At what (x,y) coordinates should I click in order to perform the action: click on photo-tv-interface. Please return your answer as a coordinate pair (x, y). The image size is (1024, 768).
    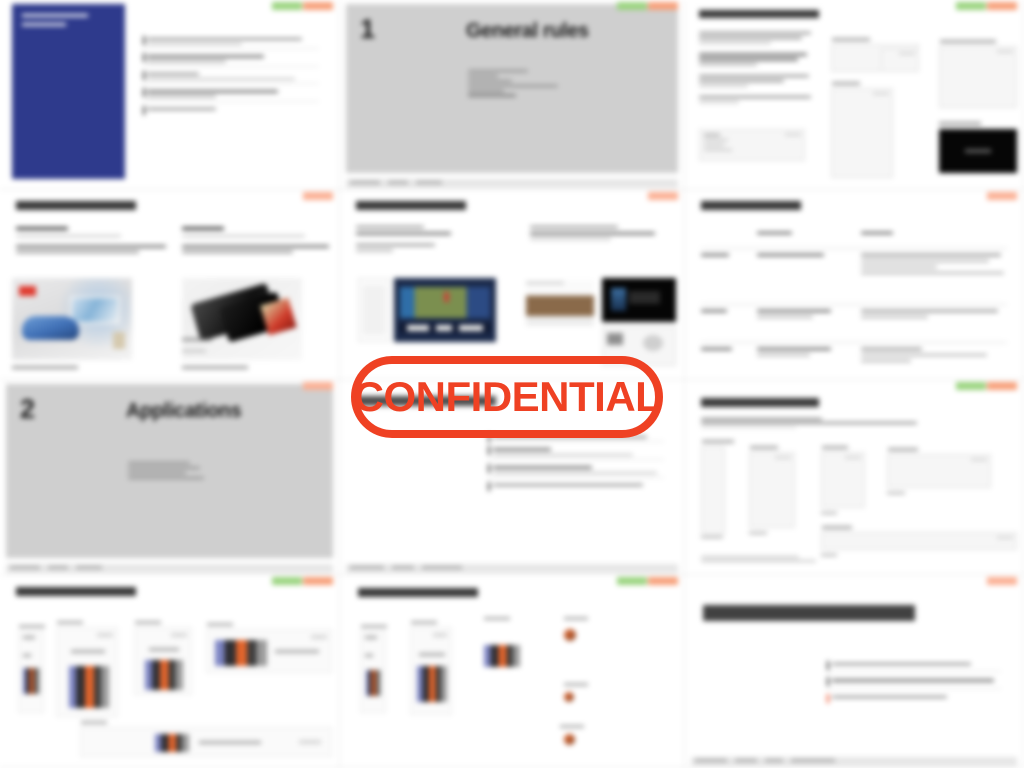
    Looking at the image, I should click on (445, 310).